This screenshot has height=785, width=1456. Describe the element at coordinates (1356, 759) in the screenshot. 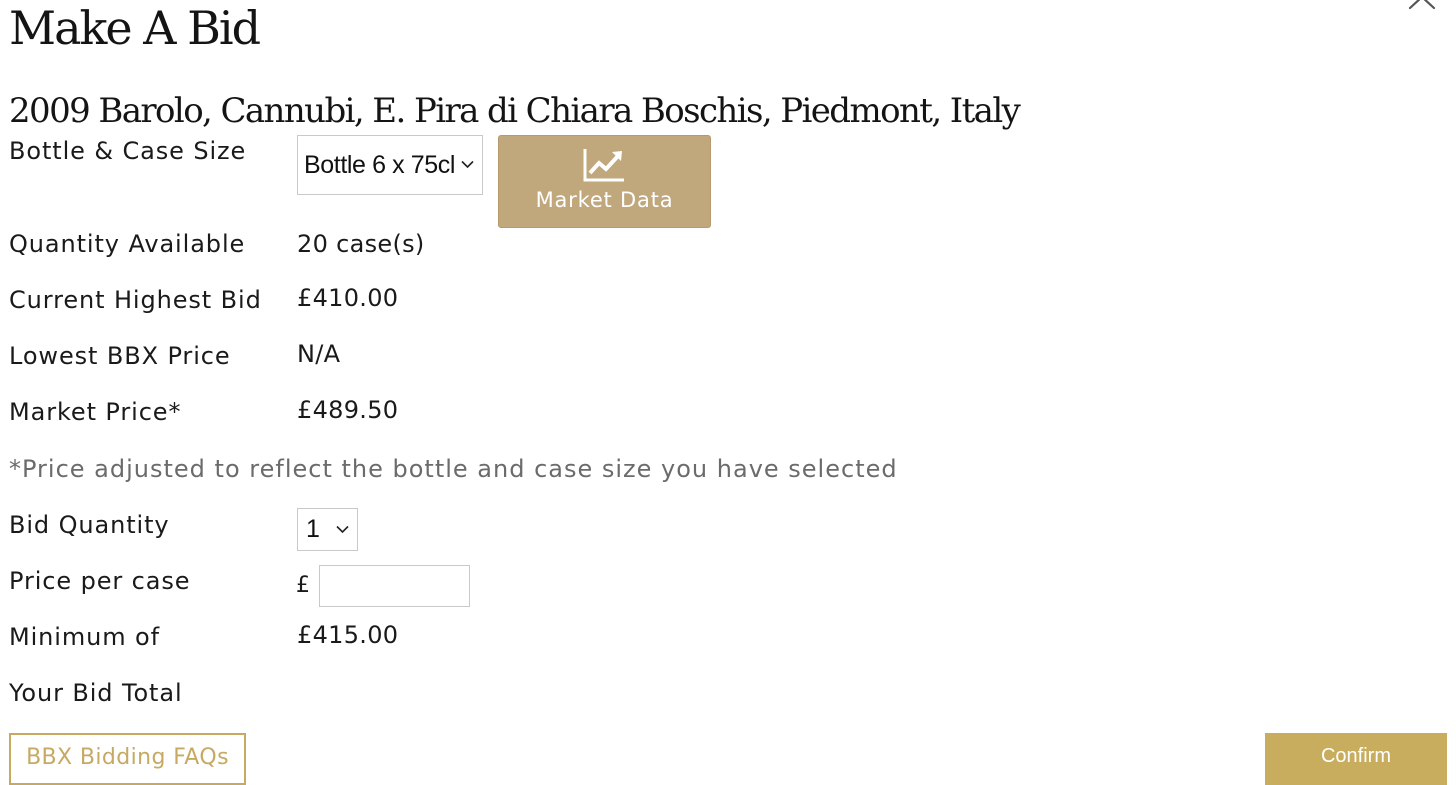

I see `confirm-button: Confirm` at that location.